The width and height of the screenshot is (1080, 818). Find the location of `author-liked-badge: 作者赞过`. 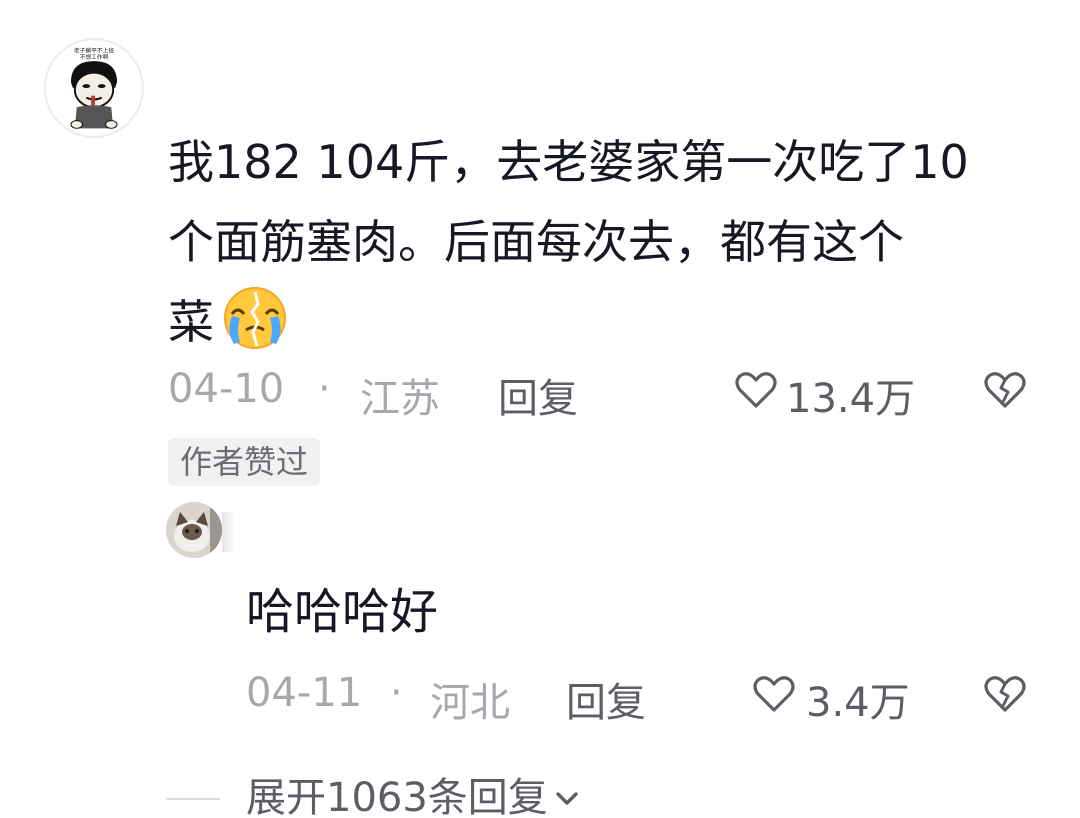

author-liked-badge: 作者赞过 is located at coordinates (244, 462).